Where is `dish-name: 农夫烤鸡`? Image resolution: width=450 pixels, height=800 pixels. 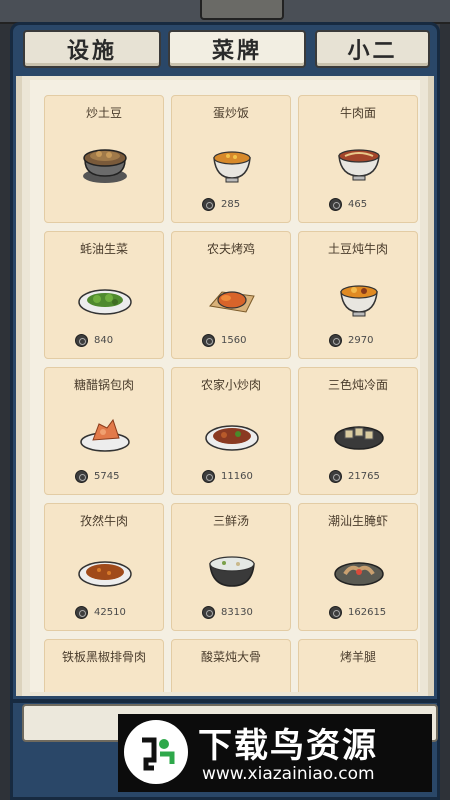
dish-name: 农夫烤鸡 is located at coordinates (230, 249).